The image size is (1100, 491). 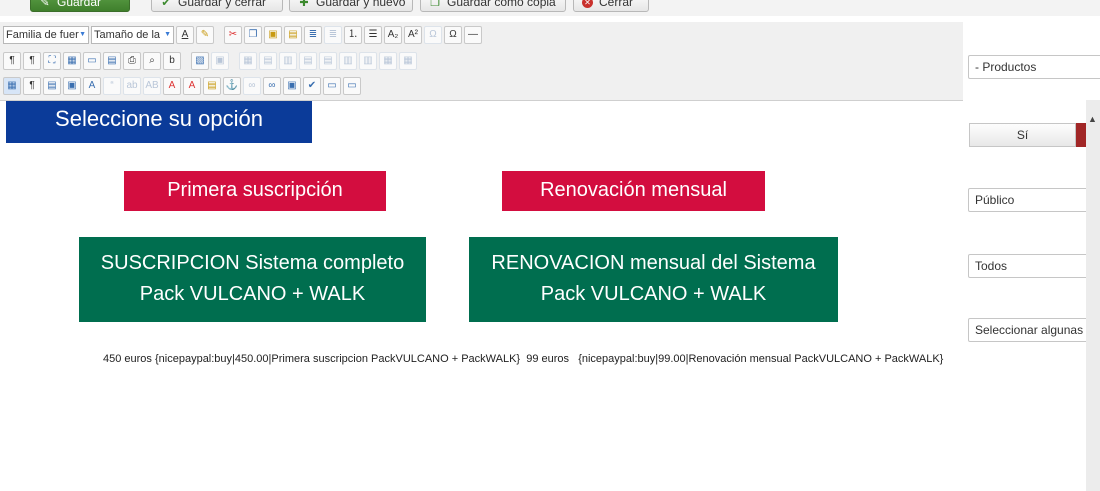 I want to click on cite-icon: “, so click(x=112, y=86).